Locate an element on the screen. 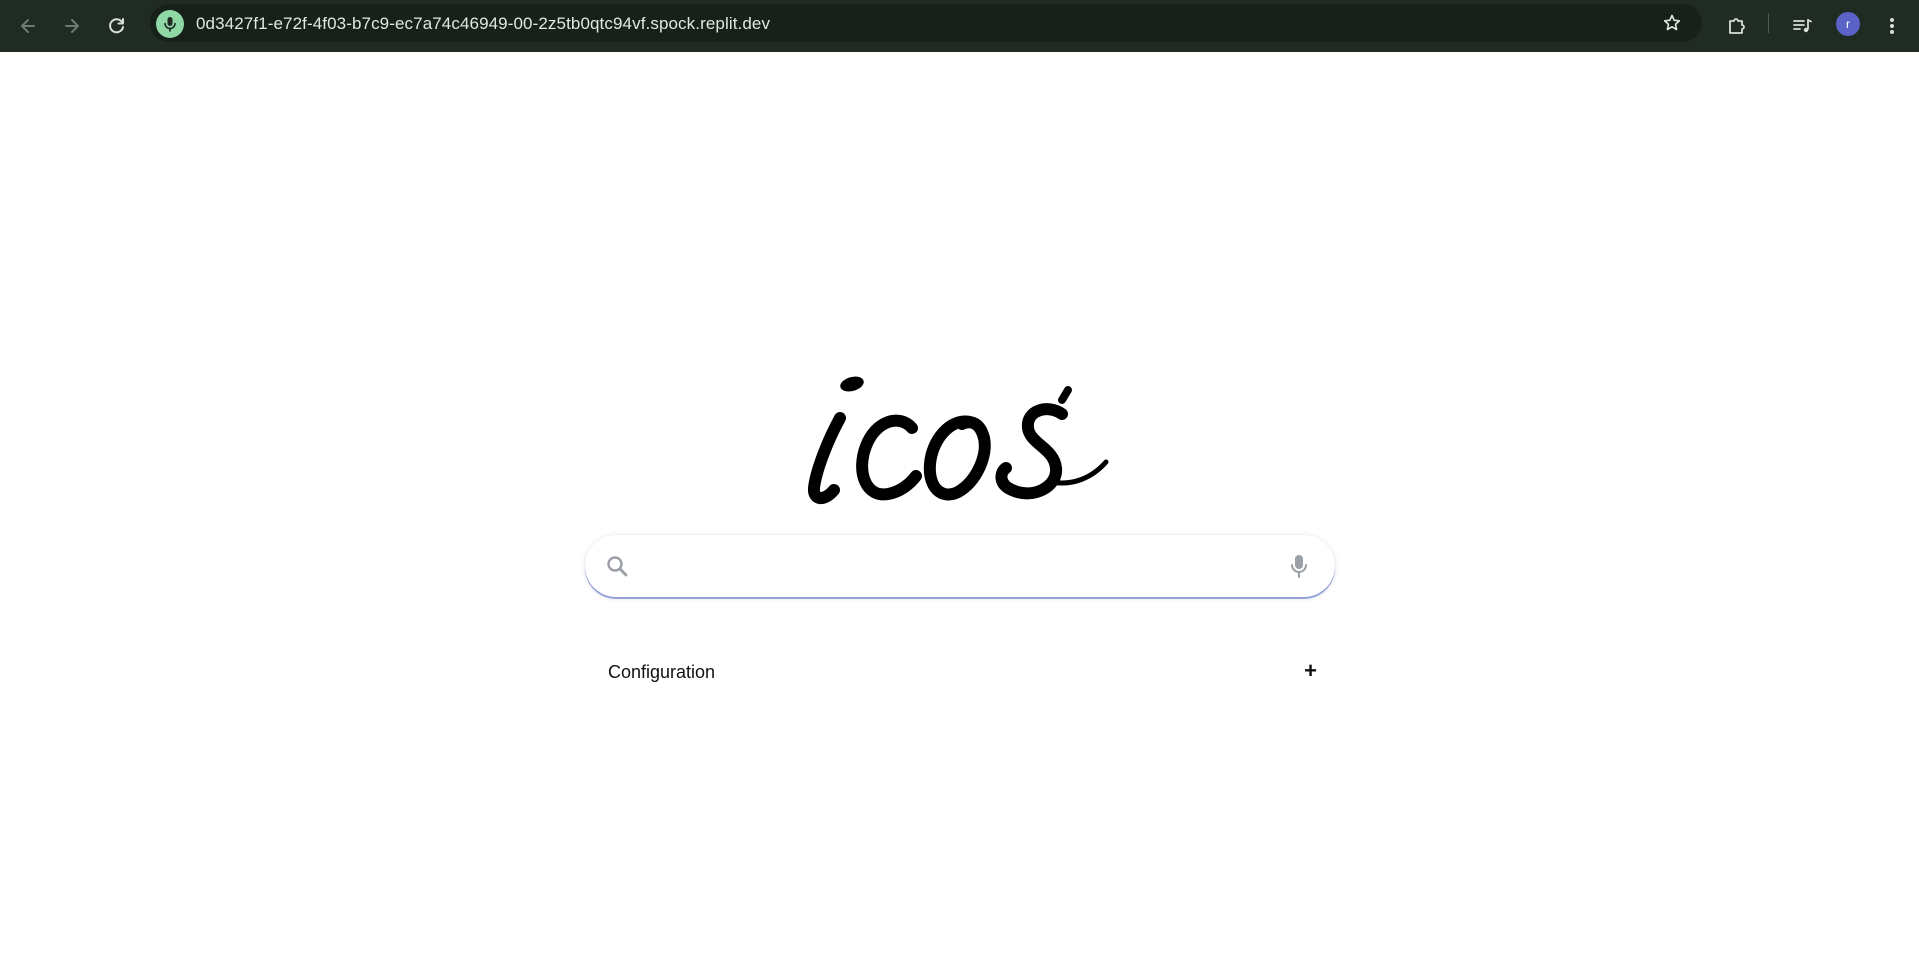  media-queue-icon is located at coordinates (1802, 26).